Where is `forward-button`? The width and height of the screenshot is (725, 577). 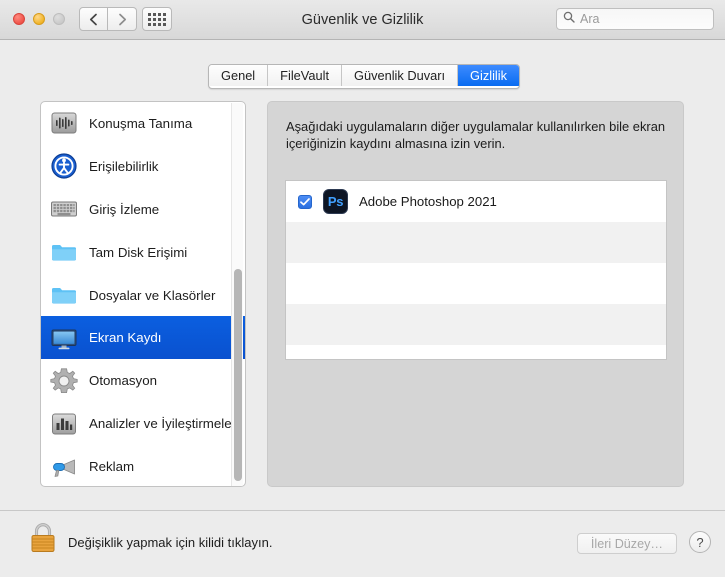
forward-button is located at coordinates (122, 19).